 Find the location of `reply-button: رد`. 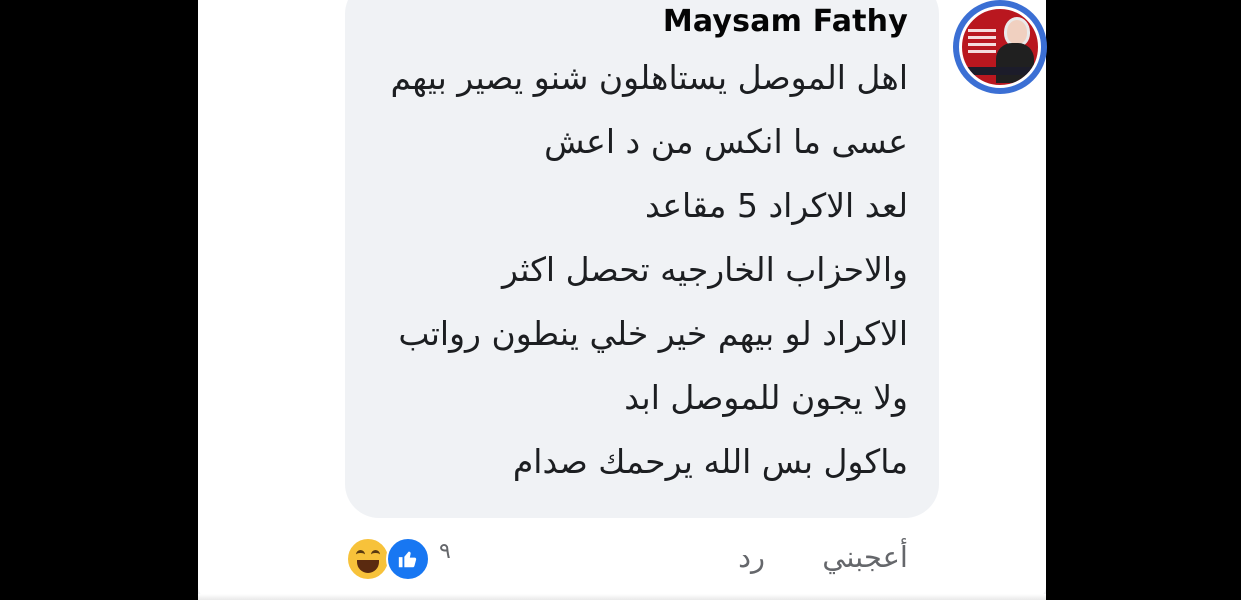

reply-button: رد is located at coordinates (751, 557).